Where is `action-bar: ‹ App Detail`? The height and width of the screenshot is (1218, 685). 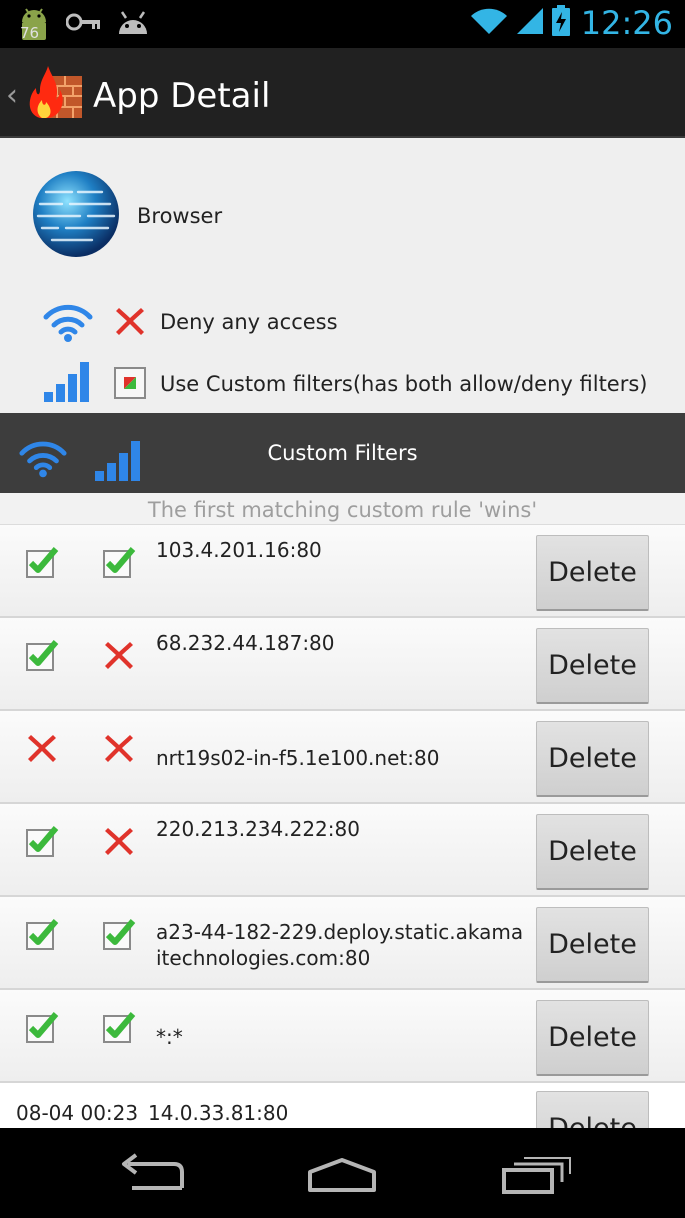
action-bar: ‹ App Detail is located at coordinates (342, 93).